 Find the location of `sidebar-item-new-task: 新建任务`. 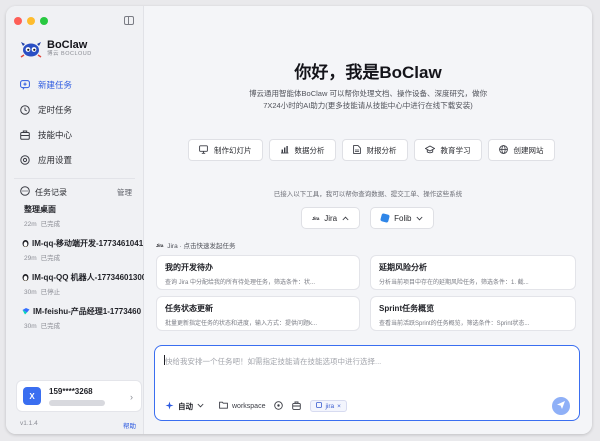

sidebar-item-new-task: 新建任务 is located at coordinates (76, 84).